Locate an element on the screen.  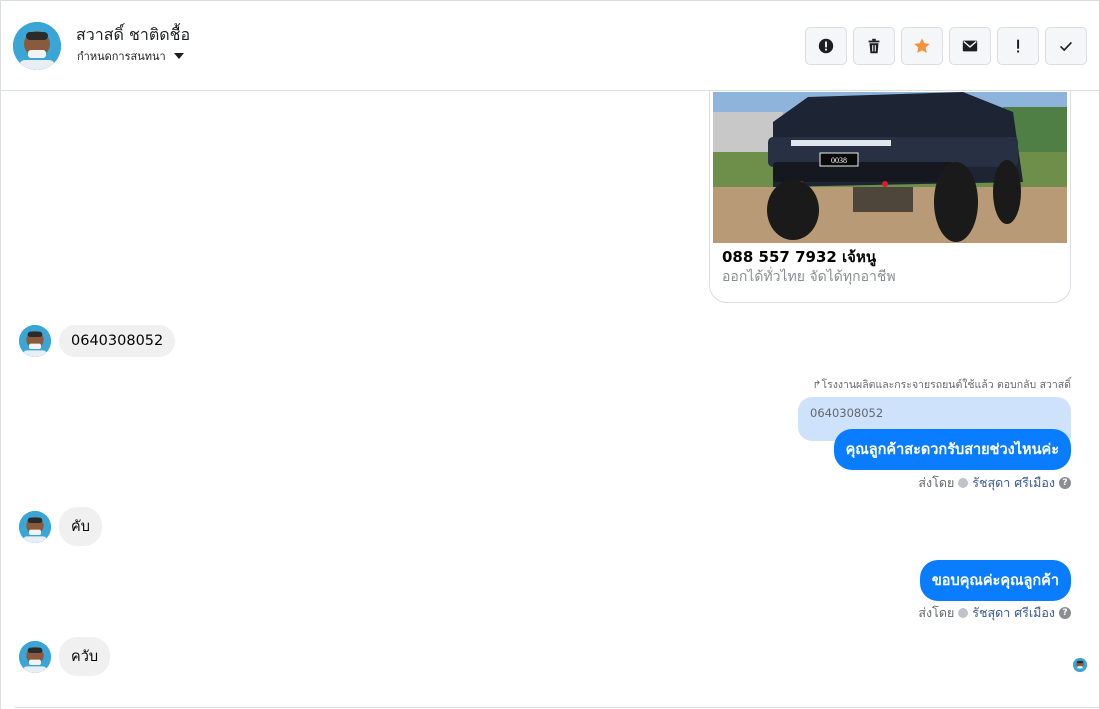
incoming-message-row: ควับ is located at coordinates (65, 656).